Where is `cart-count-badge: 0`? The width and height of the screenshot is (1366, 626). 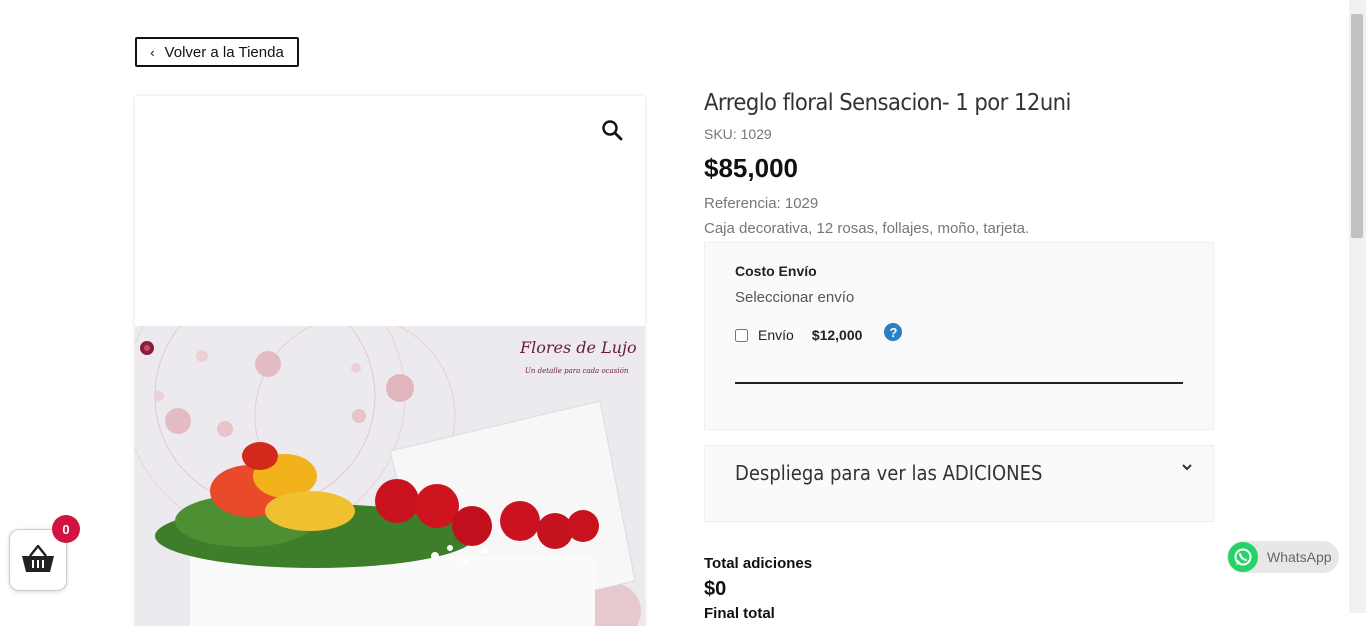 cart-count-badge: 0 is located at coordinates (66, 529).